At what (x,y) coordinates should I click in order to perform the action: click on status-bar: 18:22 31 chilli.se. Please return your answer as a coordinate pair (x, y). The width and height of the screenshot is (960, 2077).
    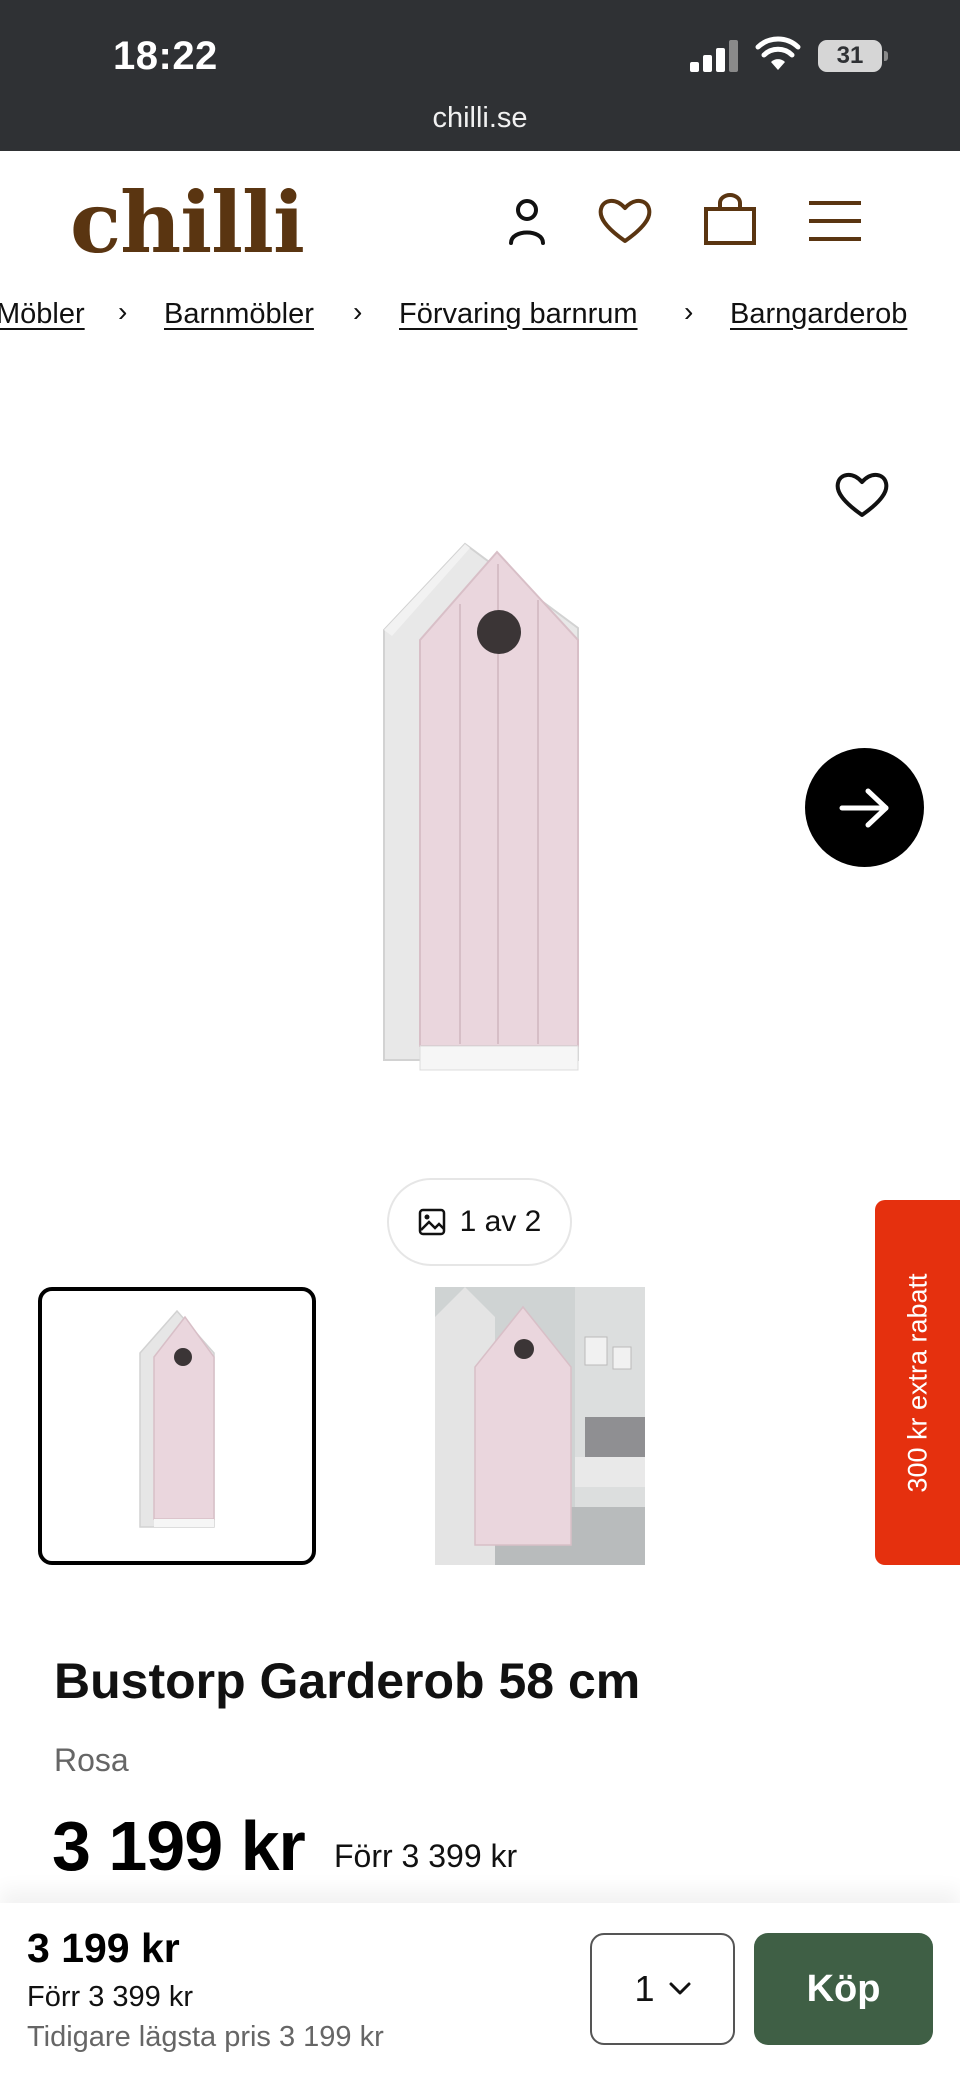
    Looking at the image, I should click on (480, 75).